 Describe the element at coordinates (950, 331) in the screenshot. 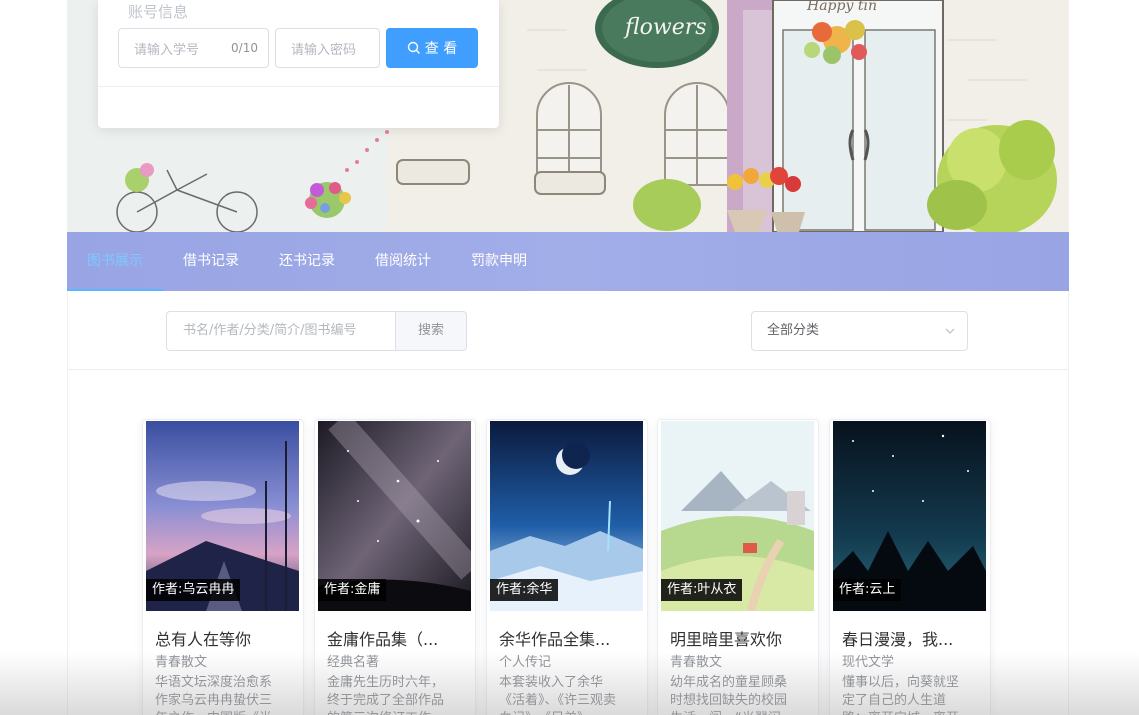

I see `chevron-down-icon` at that location.